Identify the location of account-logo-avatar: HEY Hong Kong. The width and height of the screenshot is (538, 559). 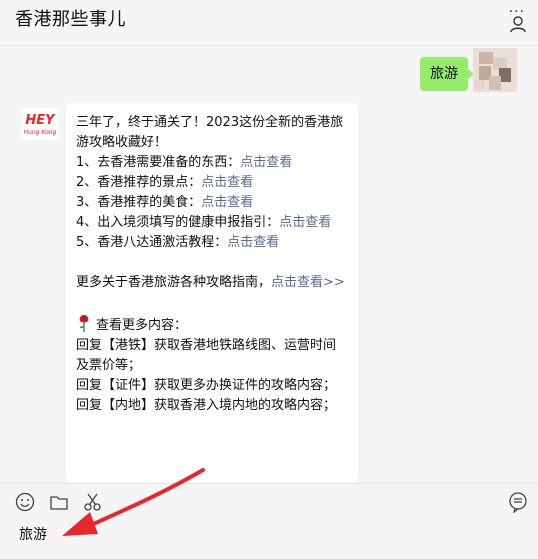
(40, 124).